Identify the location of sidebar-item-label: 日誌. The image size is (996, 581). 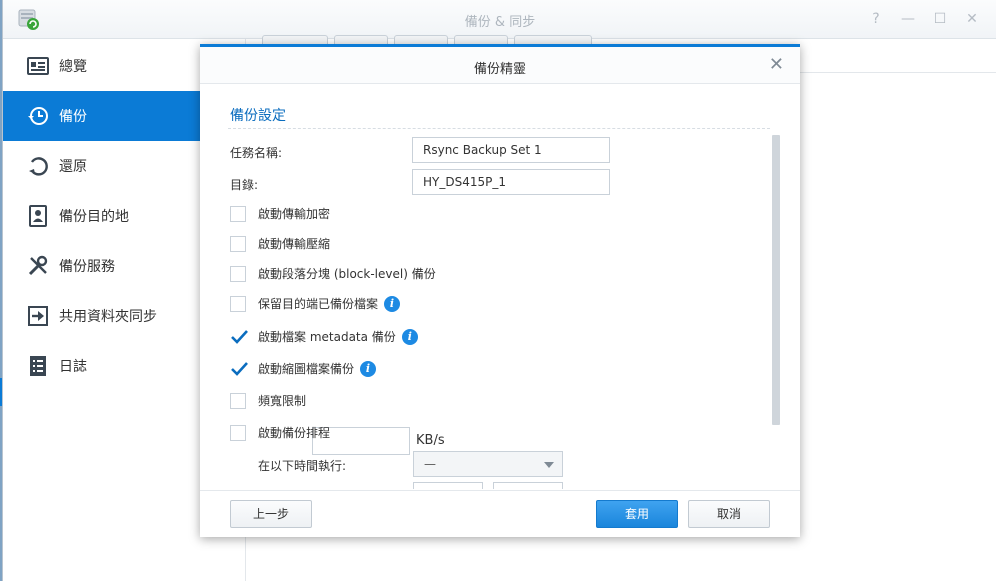
(73, 367).